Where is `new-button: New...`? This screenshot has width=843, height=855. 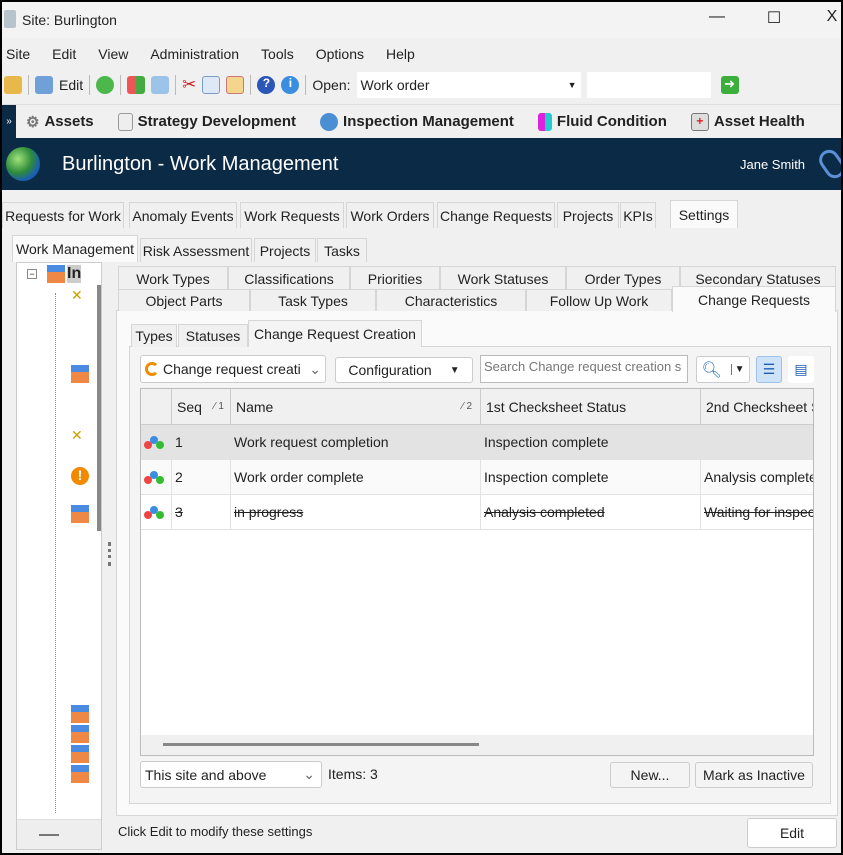 new-button: New... is located at coordinates (650, 775).